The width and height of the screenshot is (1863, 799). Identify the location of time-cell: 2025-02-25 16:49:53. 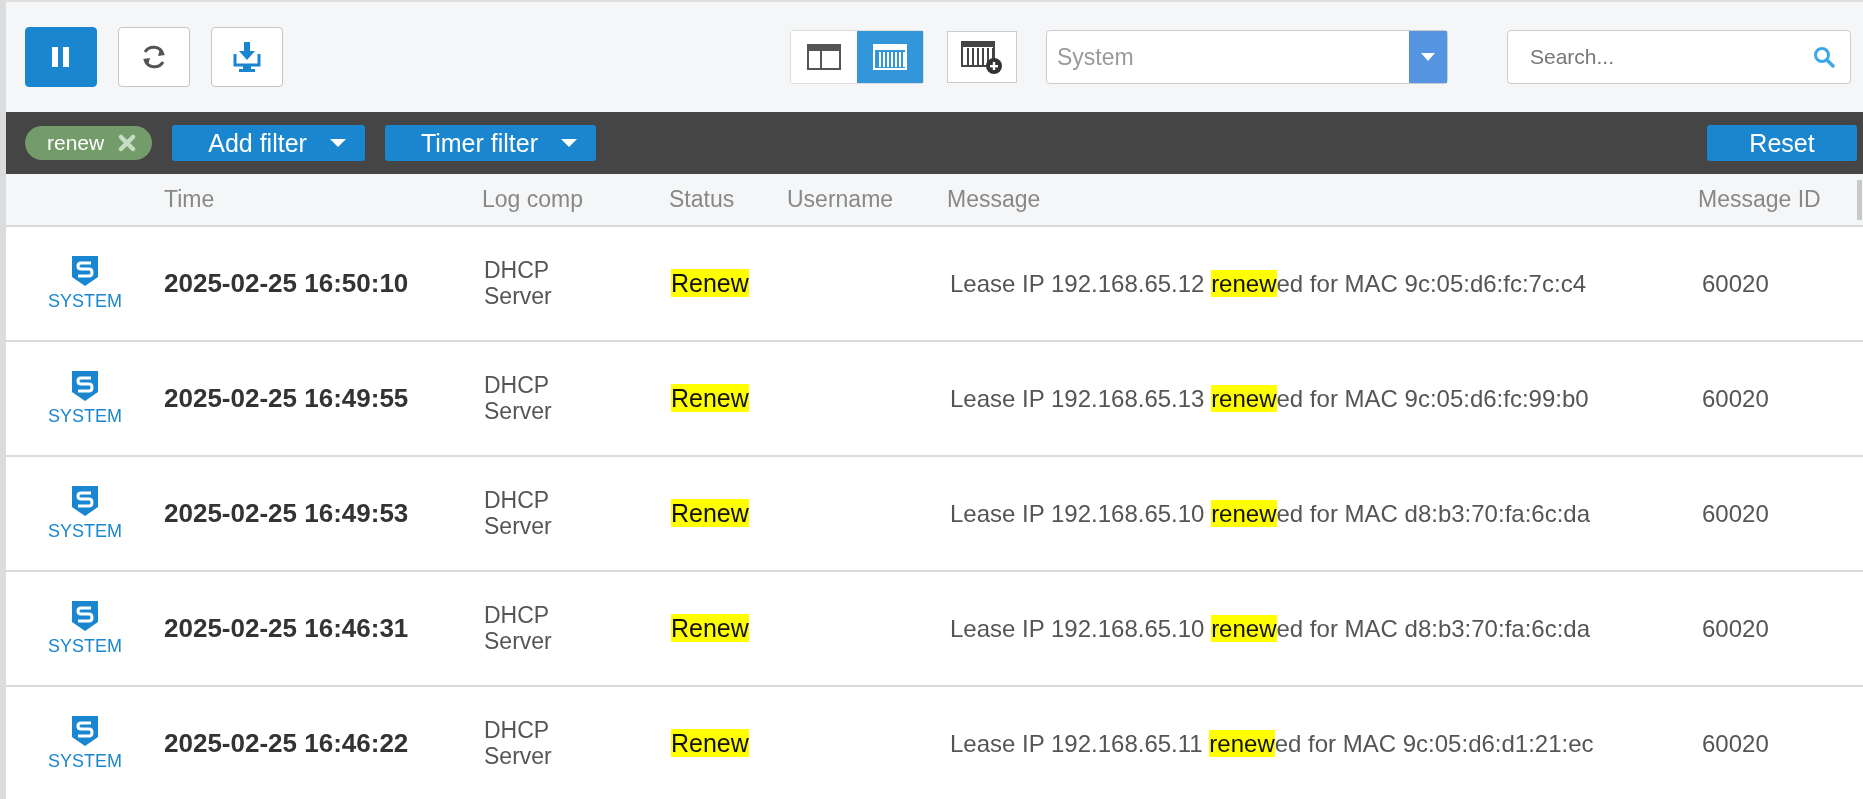
(286, 513).